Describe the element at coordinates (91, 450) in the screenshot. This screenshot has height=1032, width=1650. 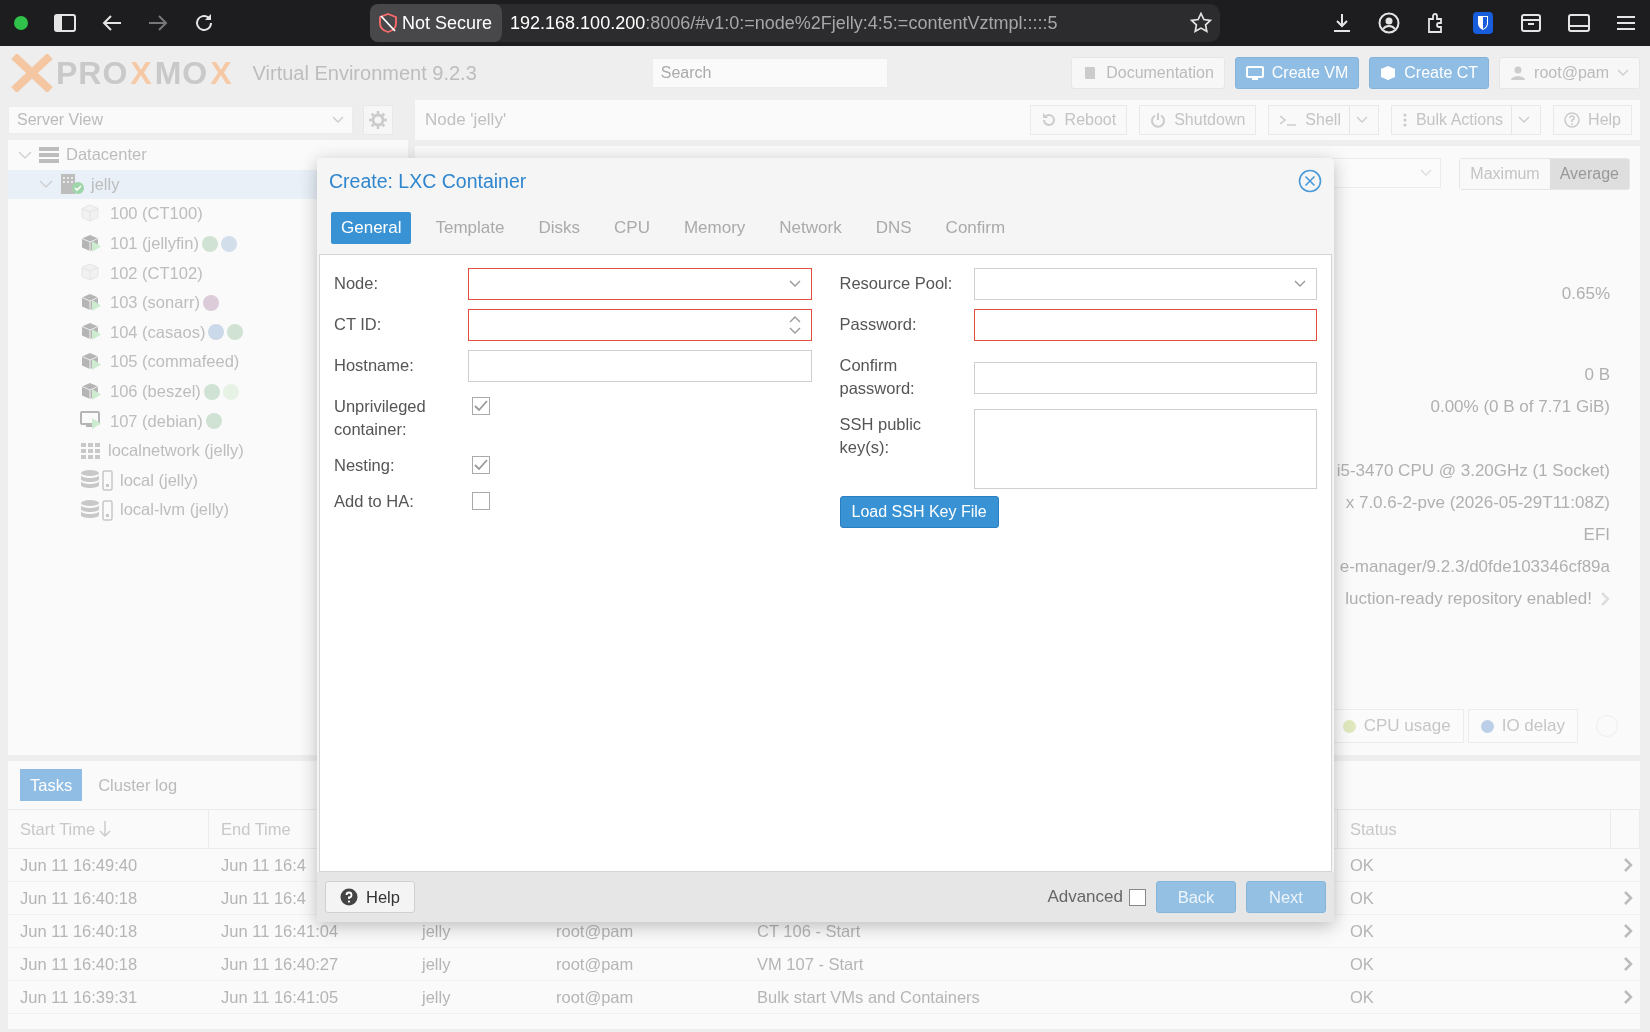
I see `network-grid-icon` at that location.